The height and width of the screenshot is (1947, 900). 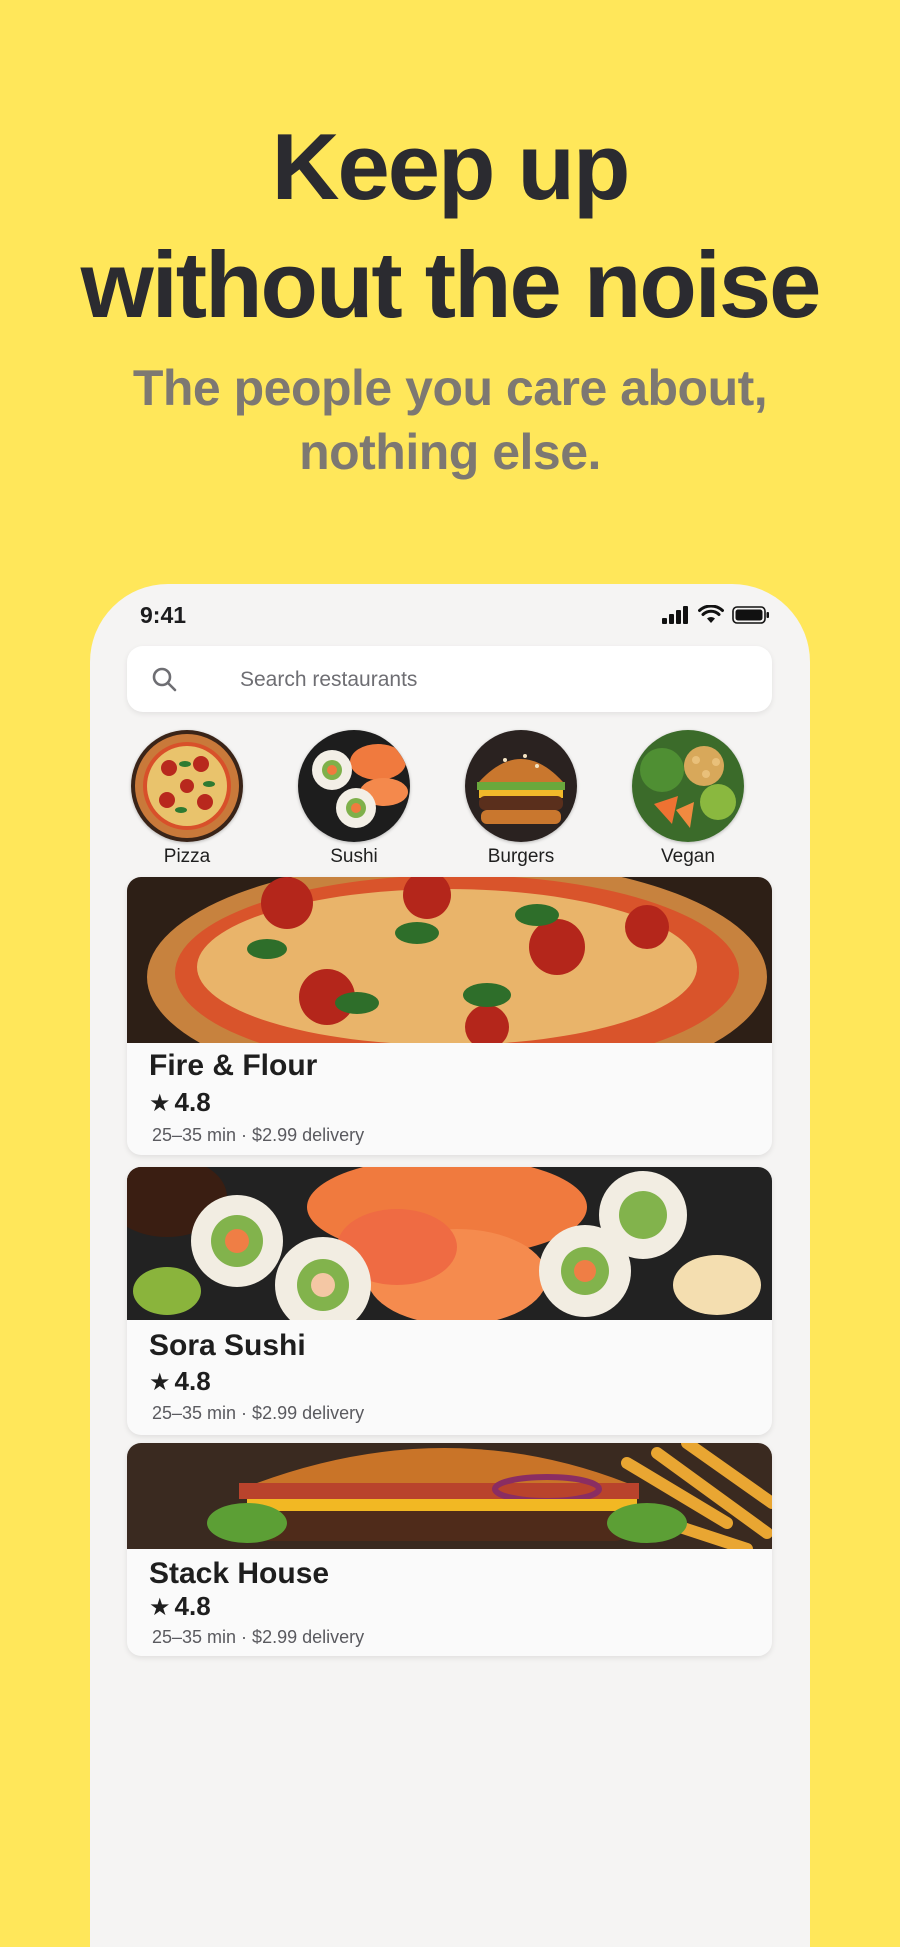 I want to click on category-label: Vegan, so click(x=688, y=856).